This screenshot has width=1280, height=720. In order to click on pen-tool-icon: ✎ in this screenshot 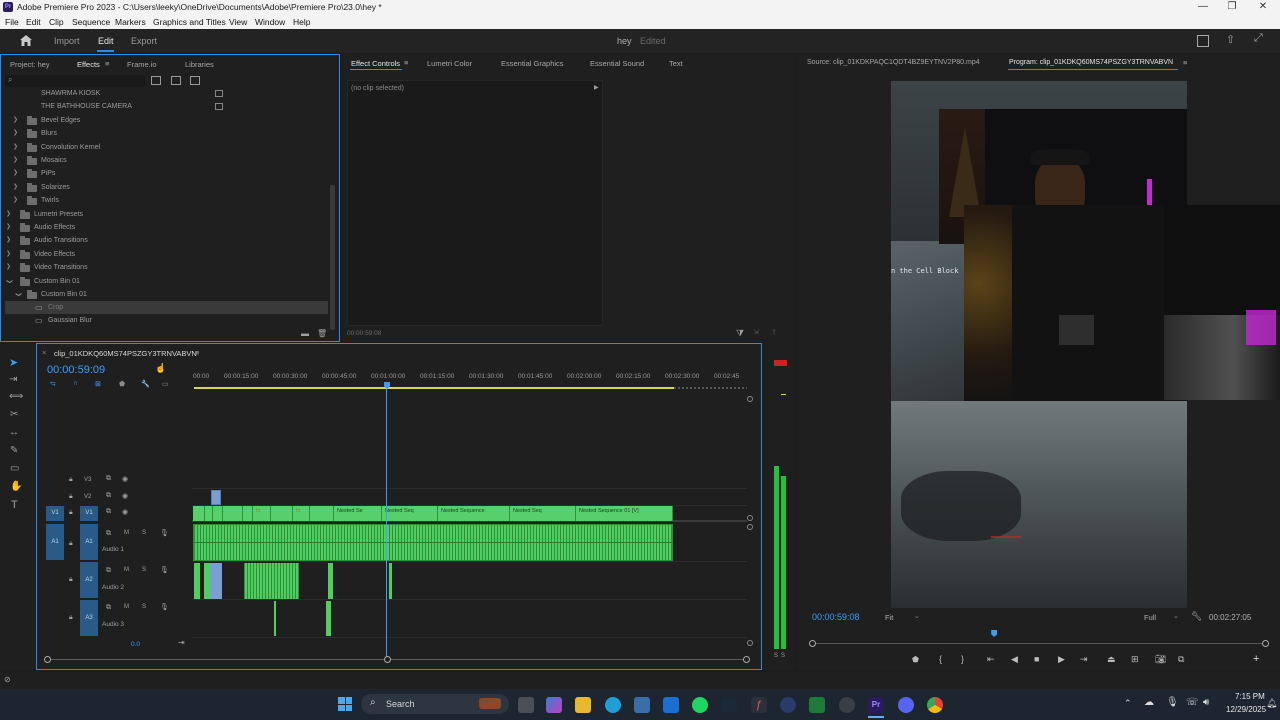, I will do `click(14, 450)`.